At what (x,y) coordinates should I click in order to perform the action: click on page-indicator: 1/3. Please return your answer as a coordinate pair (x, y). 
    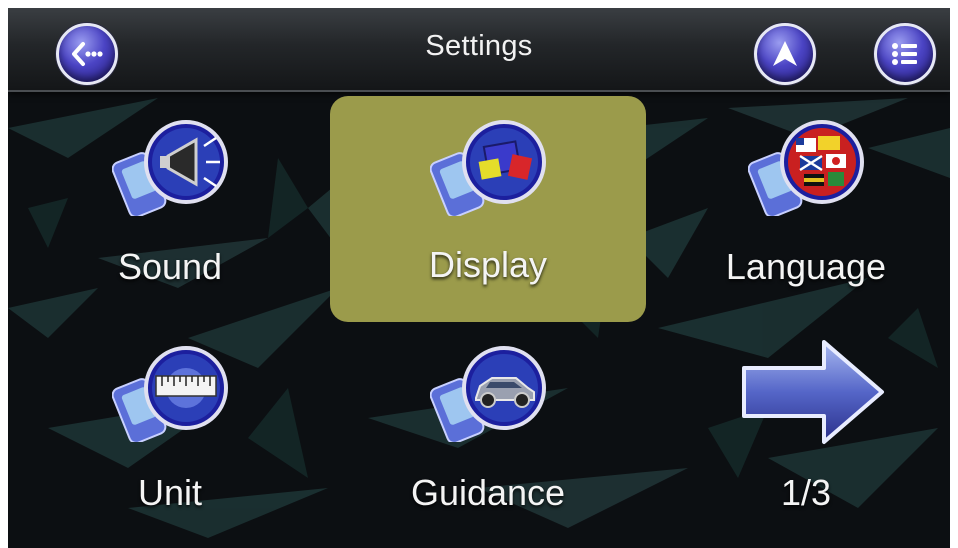
    Looking at the image, I should click on (806, 492).